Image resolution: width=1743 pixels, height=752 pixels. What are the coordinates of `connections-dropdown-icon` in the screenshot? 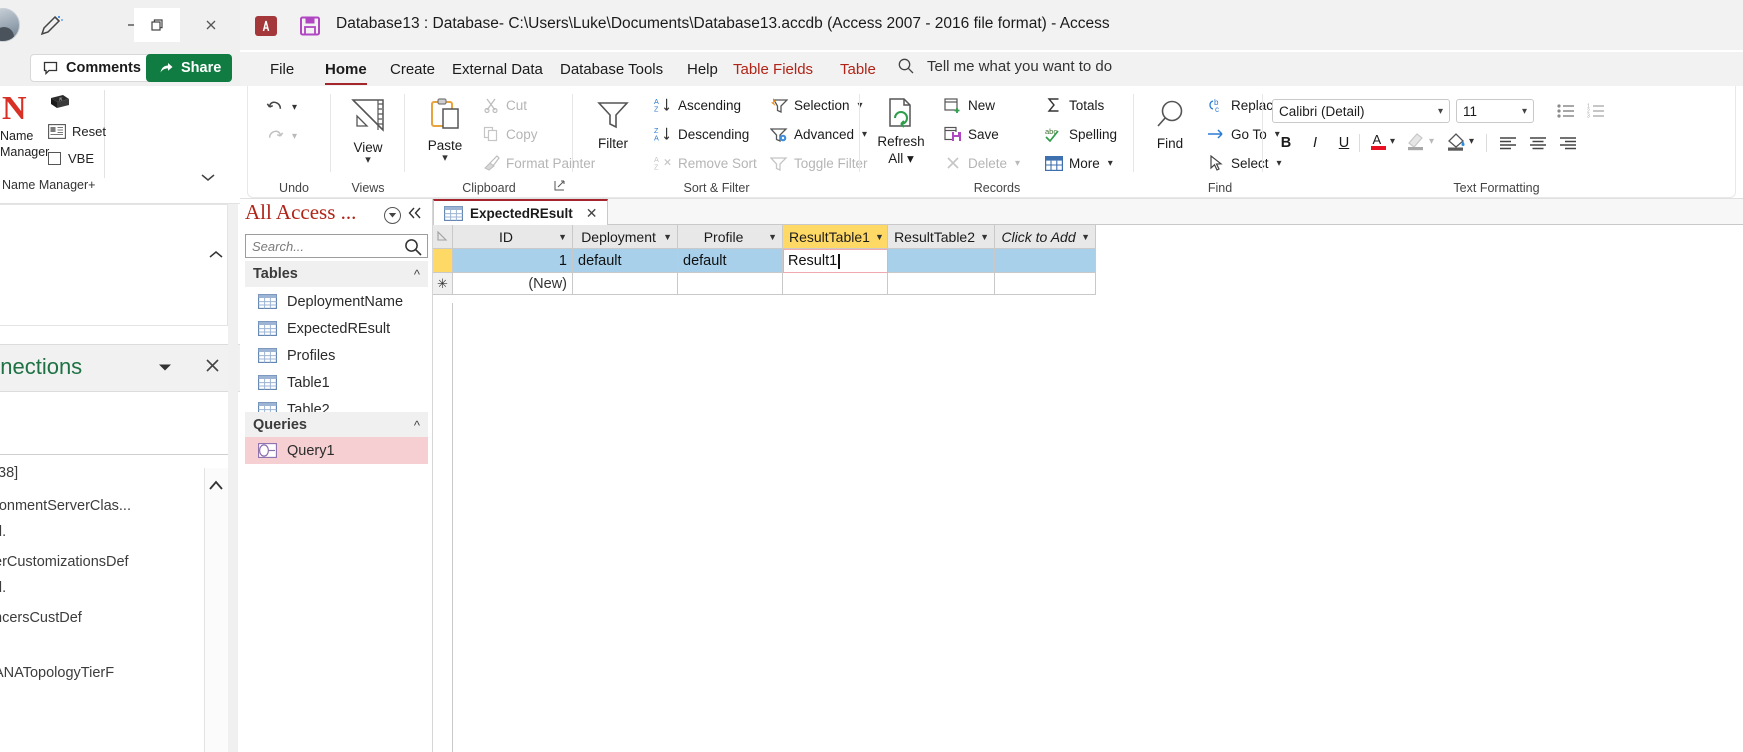 It's located at (165, 367).